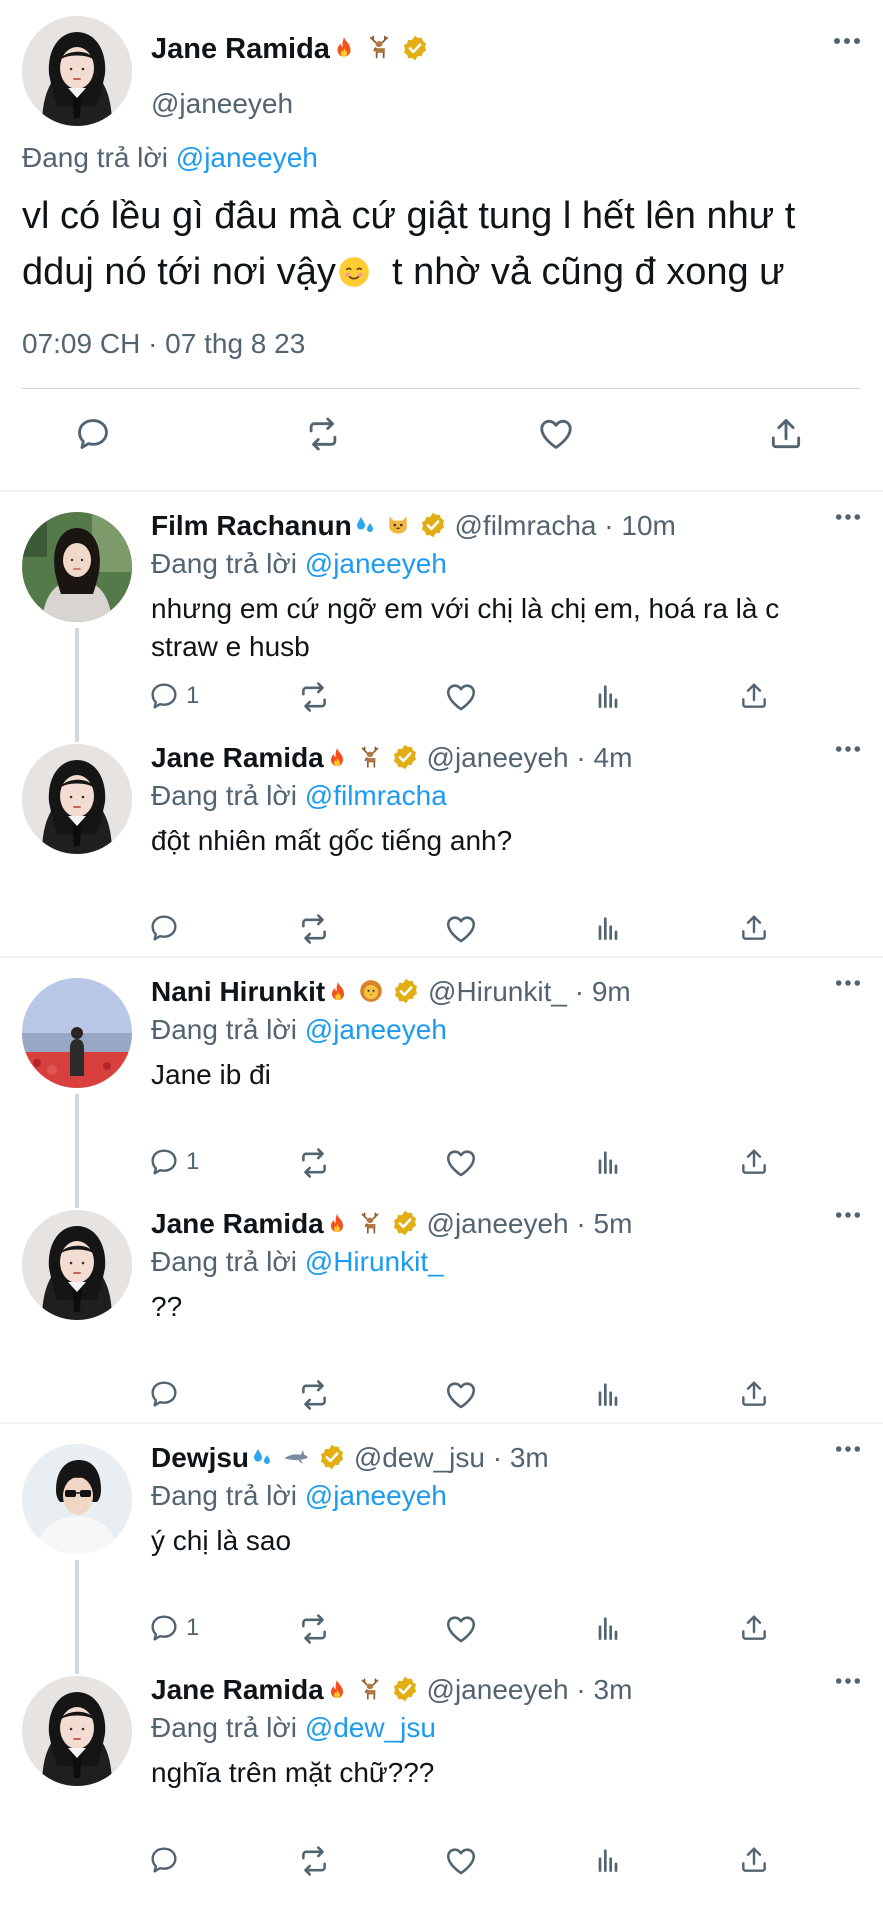 Image resolution: width=883 pixels, height=1920 pixels. What do you see at coordinates (497, 991) in the screenshot?
I see `handle: @Hirunkit_` at bounding box center [497, 991].